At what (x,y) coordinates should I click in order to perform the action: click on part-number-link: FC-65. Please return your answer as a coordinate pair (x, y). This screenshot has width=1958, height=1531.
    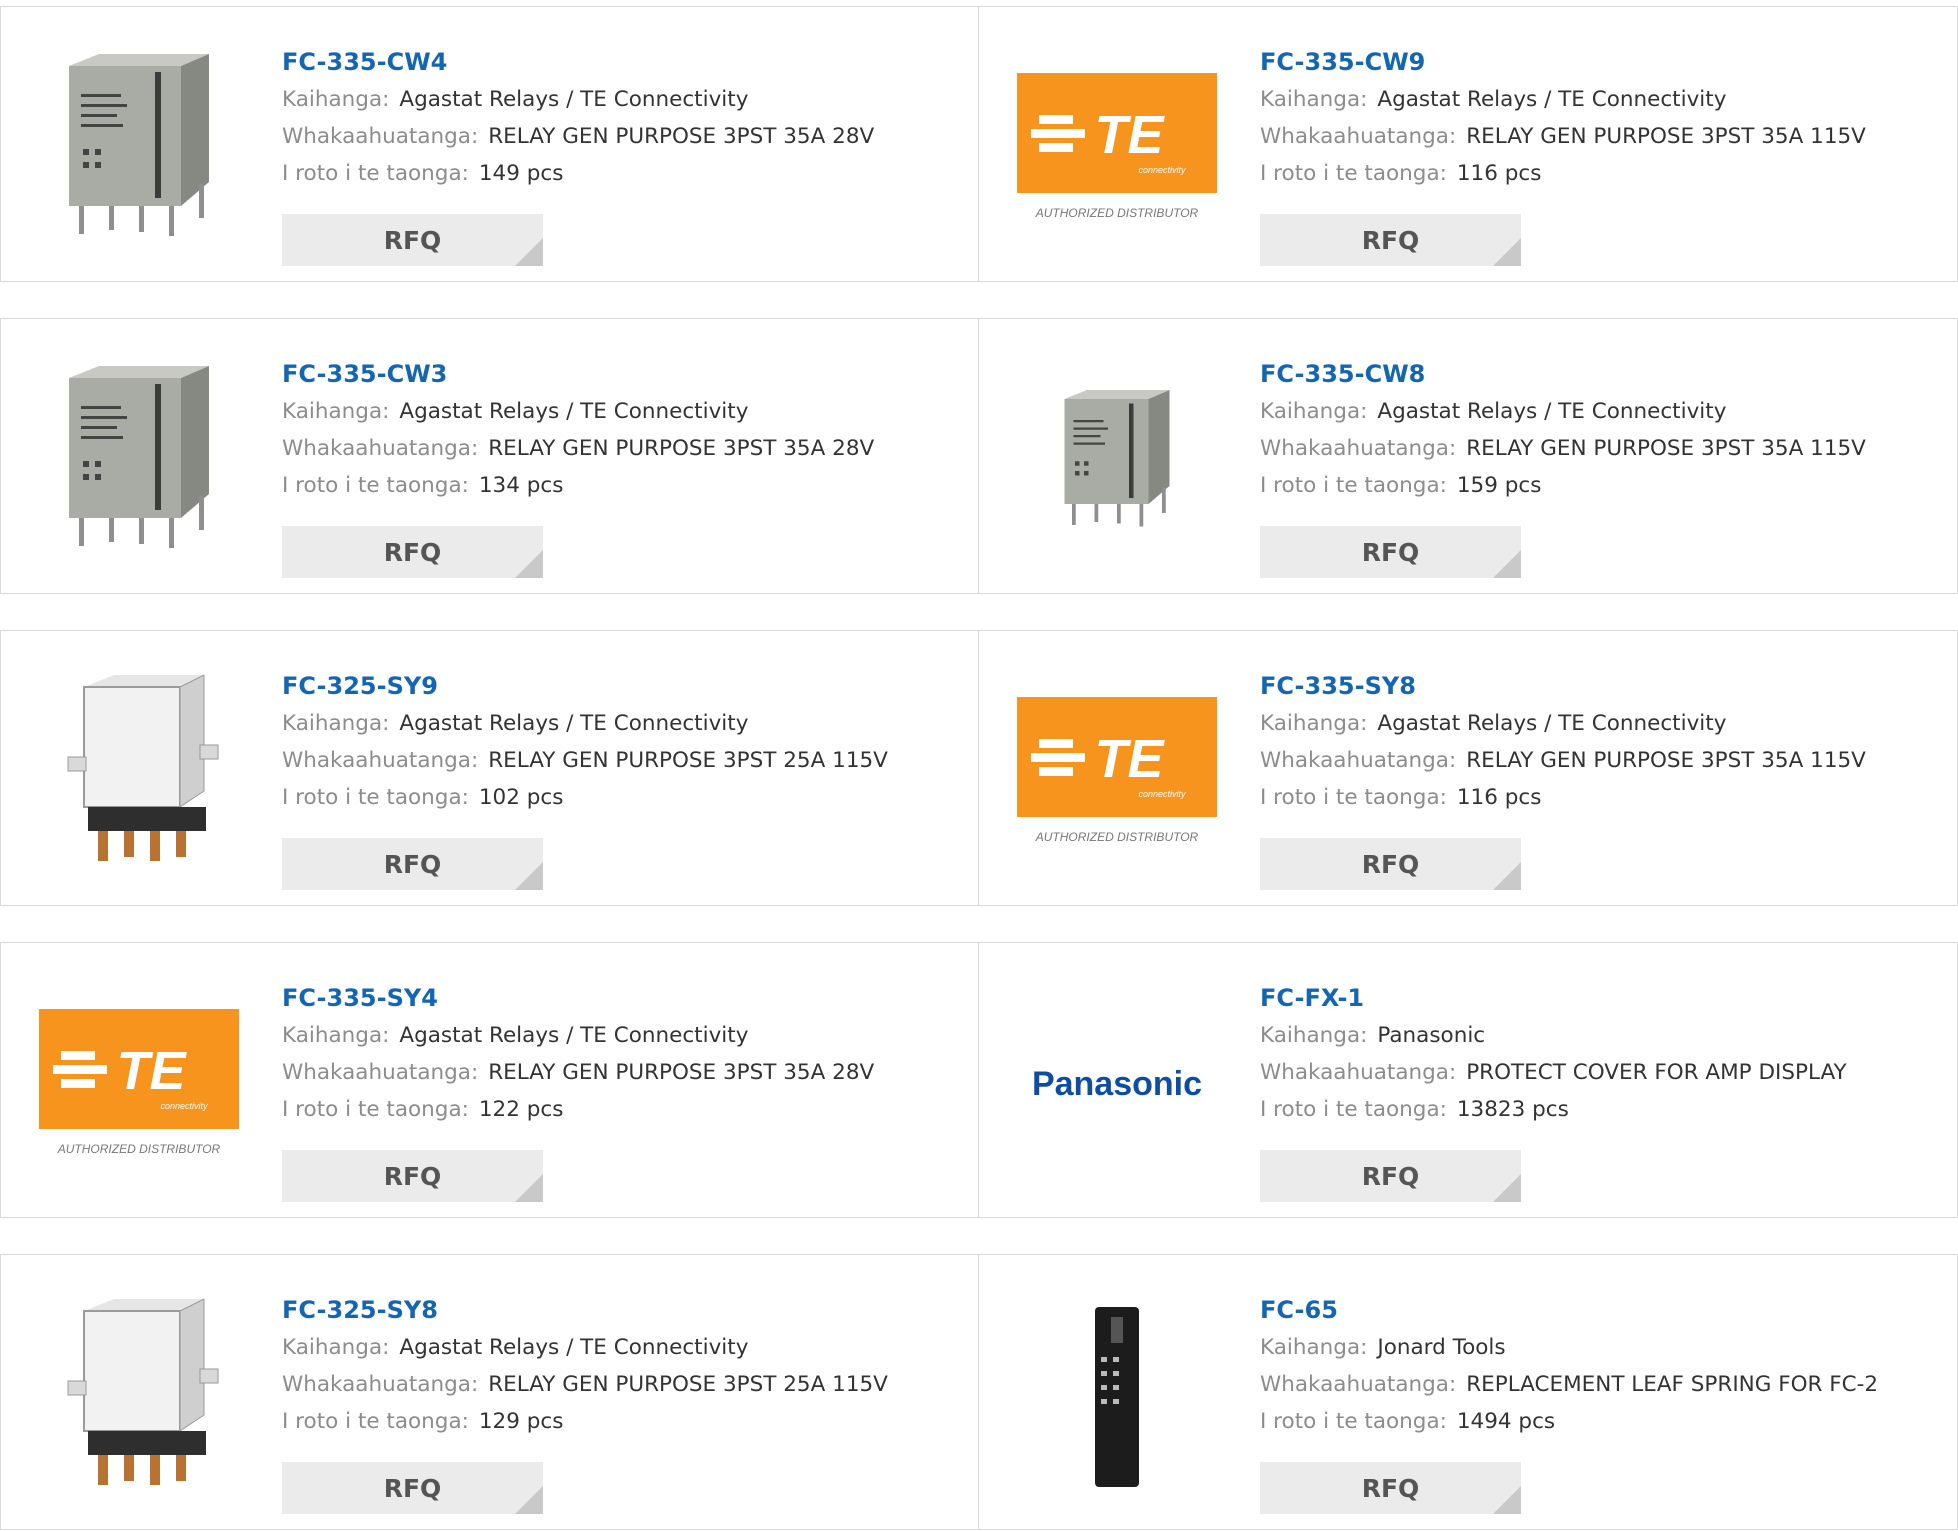
    Looking at the image, I should click on (1598, 1310).